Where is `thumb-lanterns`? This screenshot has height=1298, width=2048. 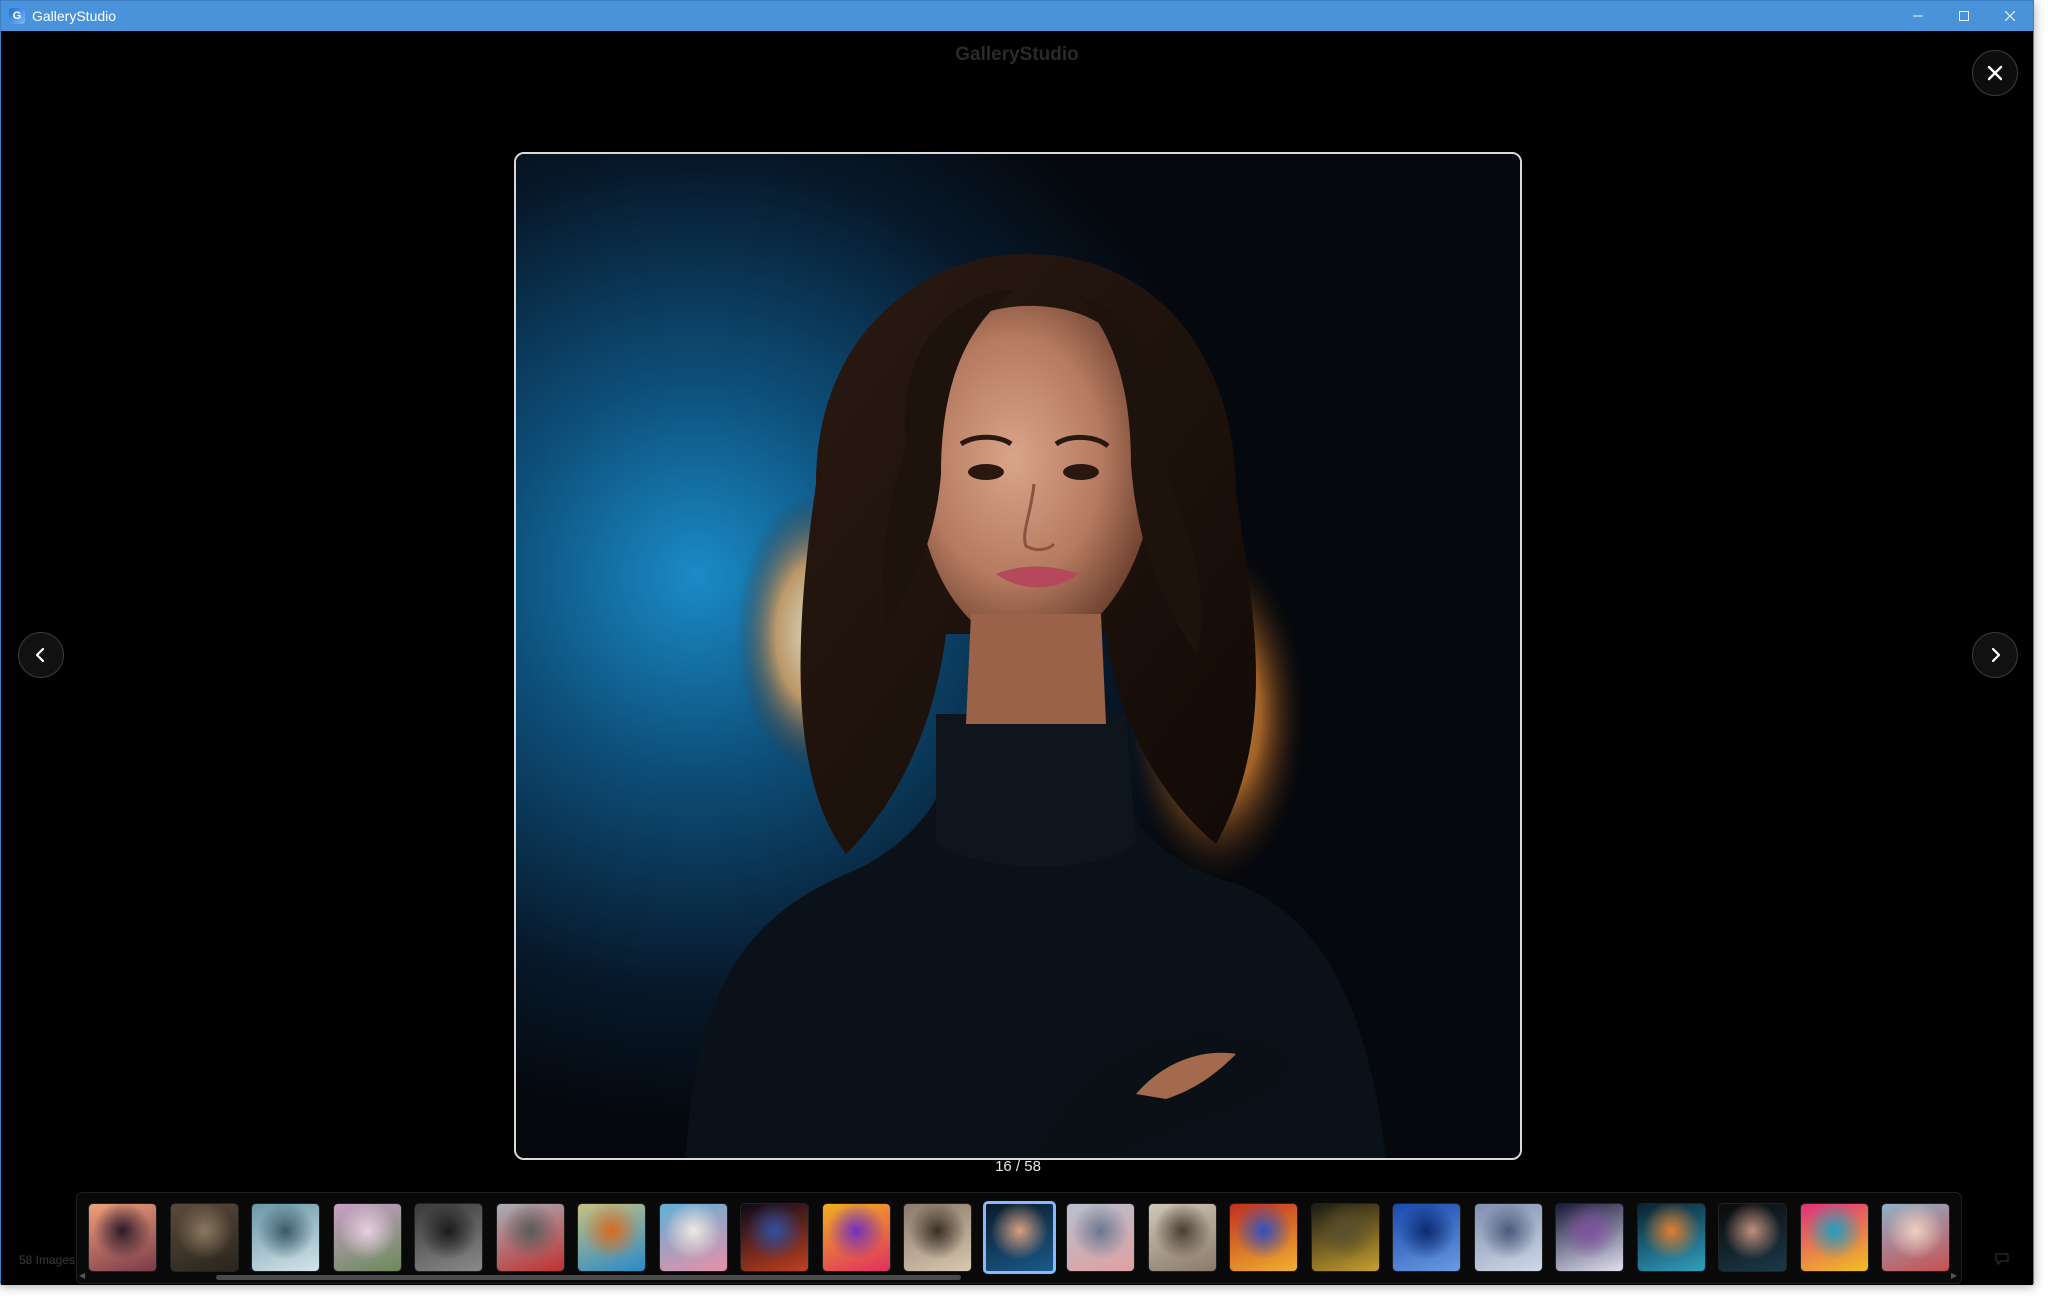
thumb-lanterns is located at coordinates (1263, 1237).